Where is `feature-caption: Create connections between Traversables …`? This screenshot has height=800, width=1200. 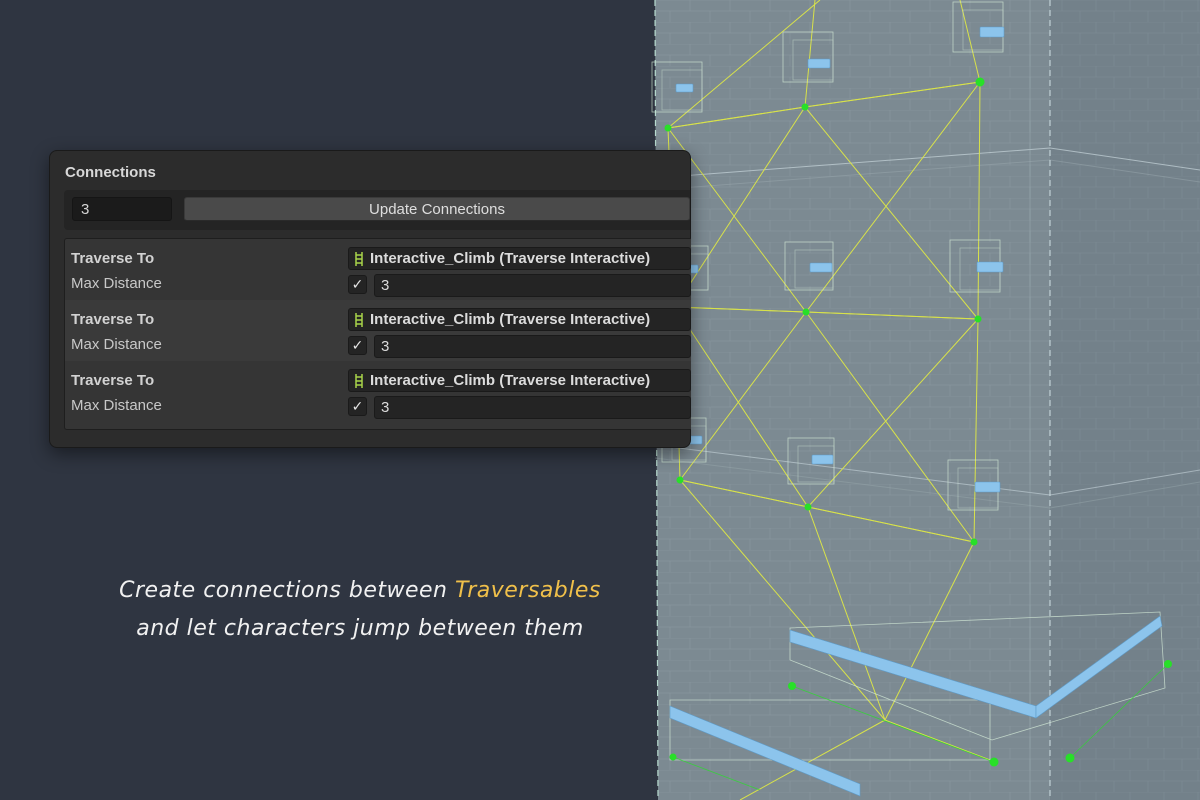 feature-caption: Create connections between Traversables … is located at coordinates (360, 610).